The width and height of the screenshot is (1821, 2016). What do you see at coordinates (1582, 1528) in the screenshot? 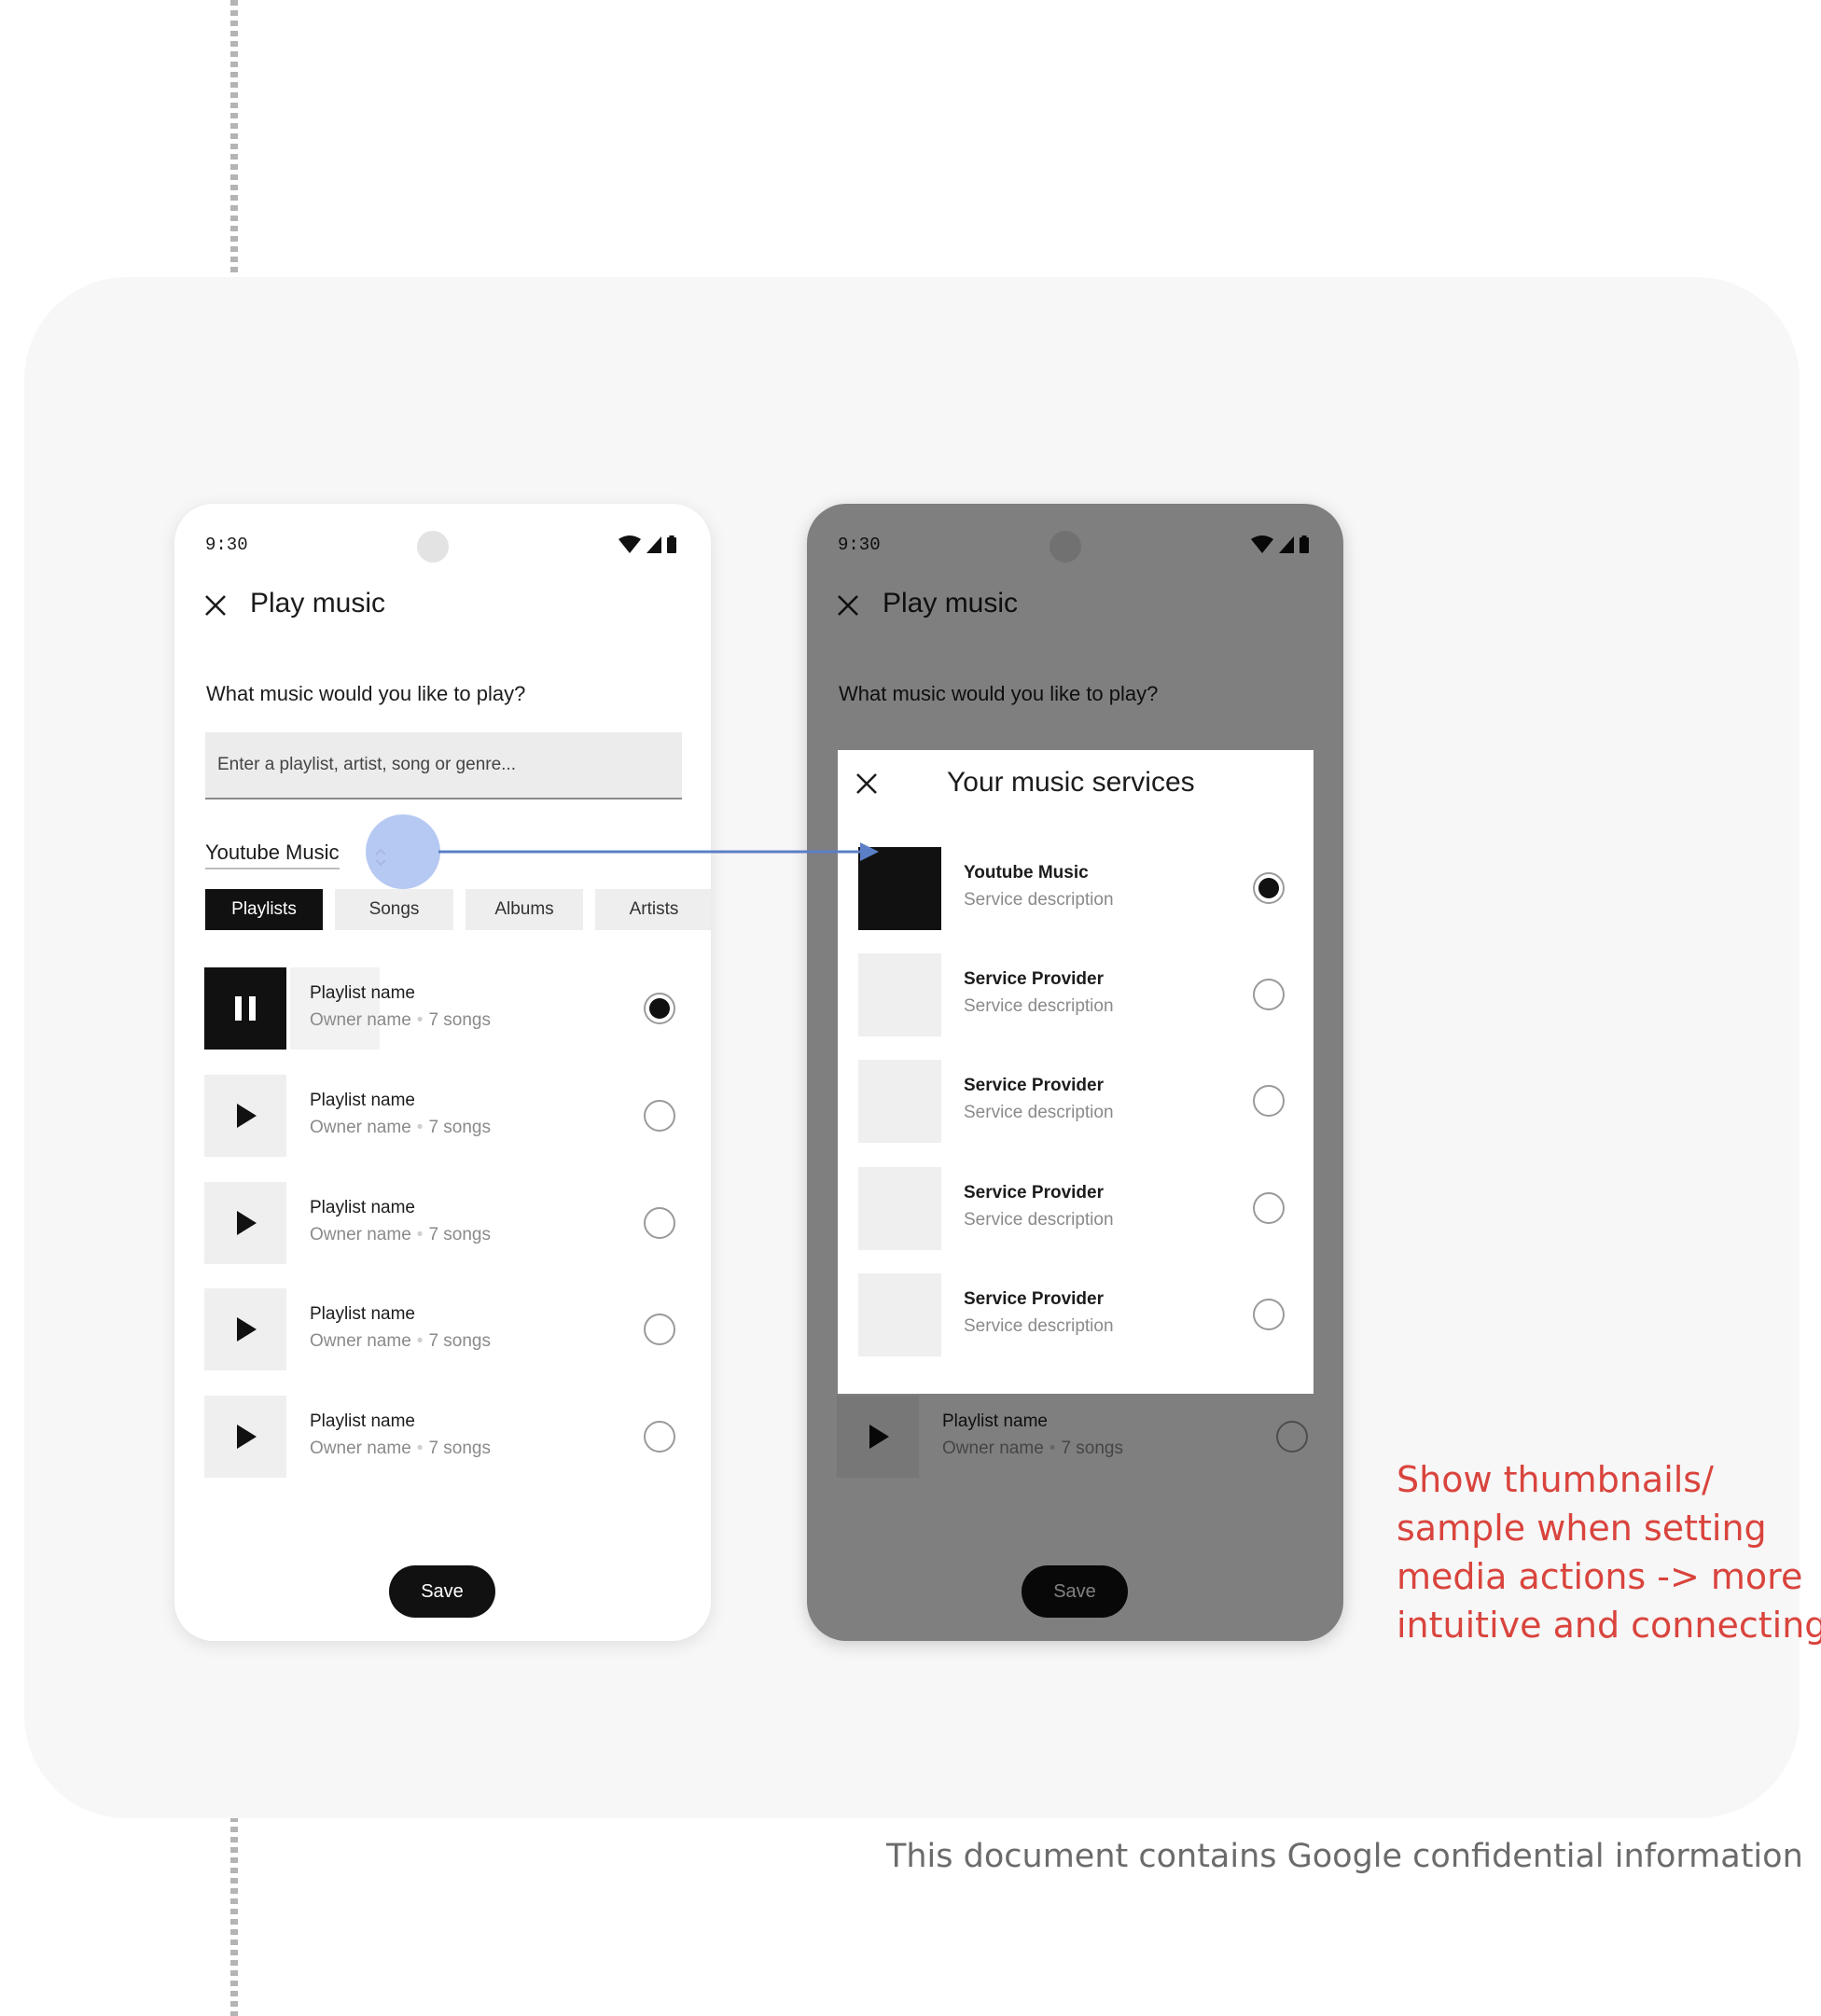
I see `annotation-line: sample when setting` at bounding box center [1582, 1528].